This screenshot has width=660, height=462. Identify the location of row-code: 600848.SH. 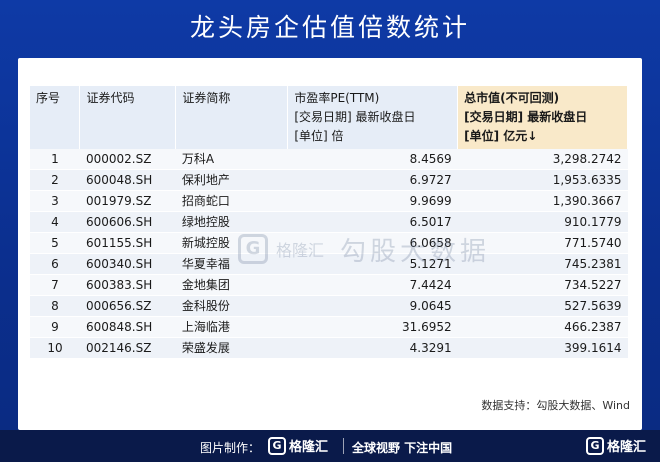
(127, 327).